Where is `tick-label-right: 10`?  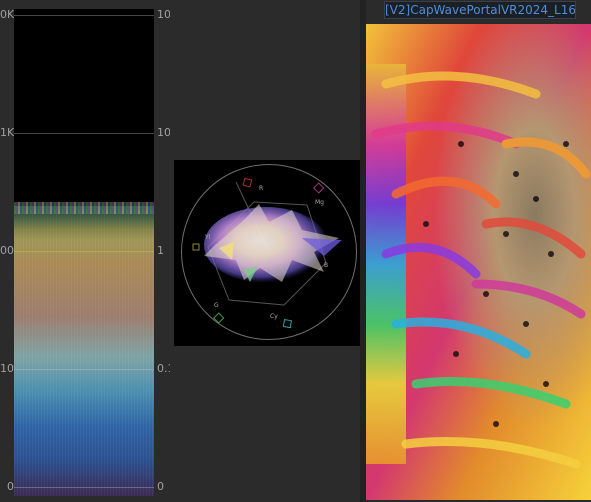 tick-label-right: 10 is located at coordinates (164, 132).